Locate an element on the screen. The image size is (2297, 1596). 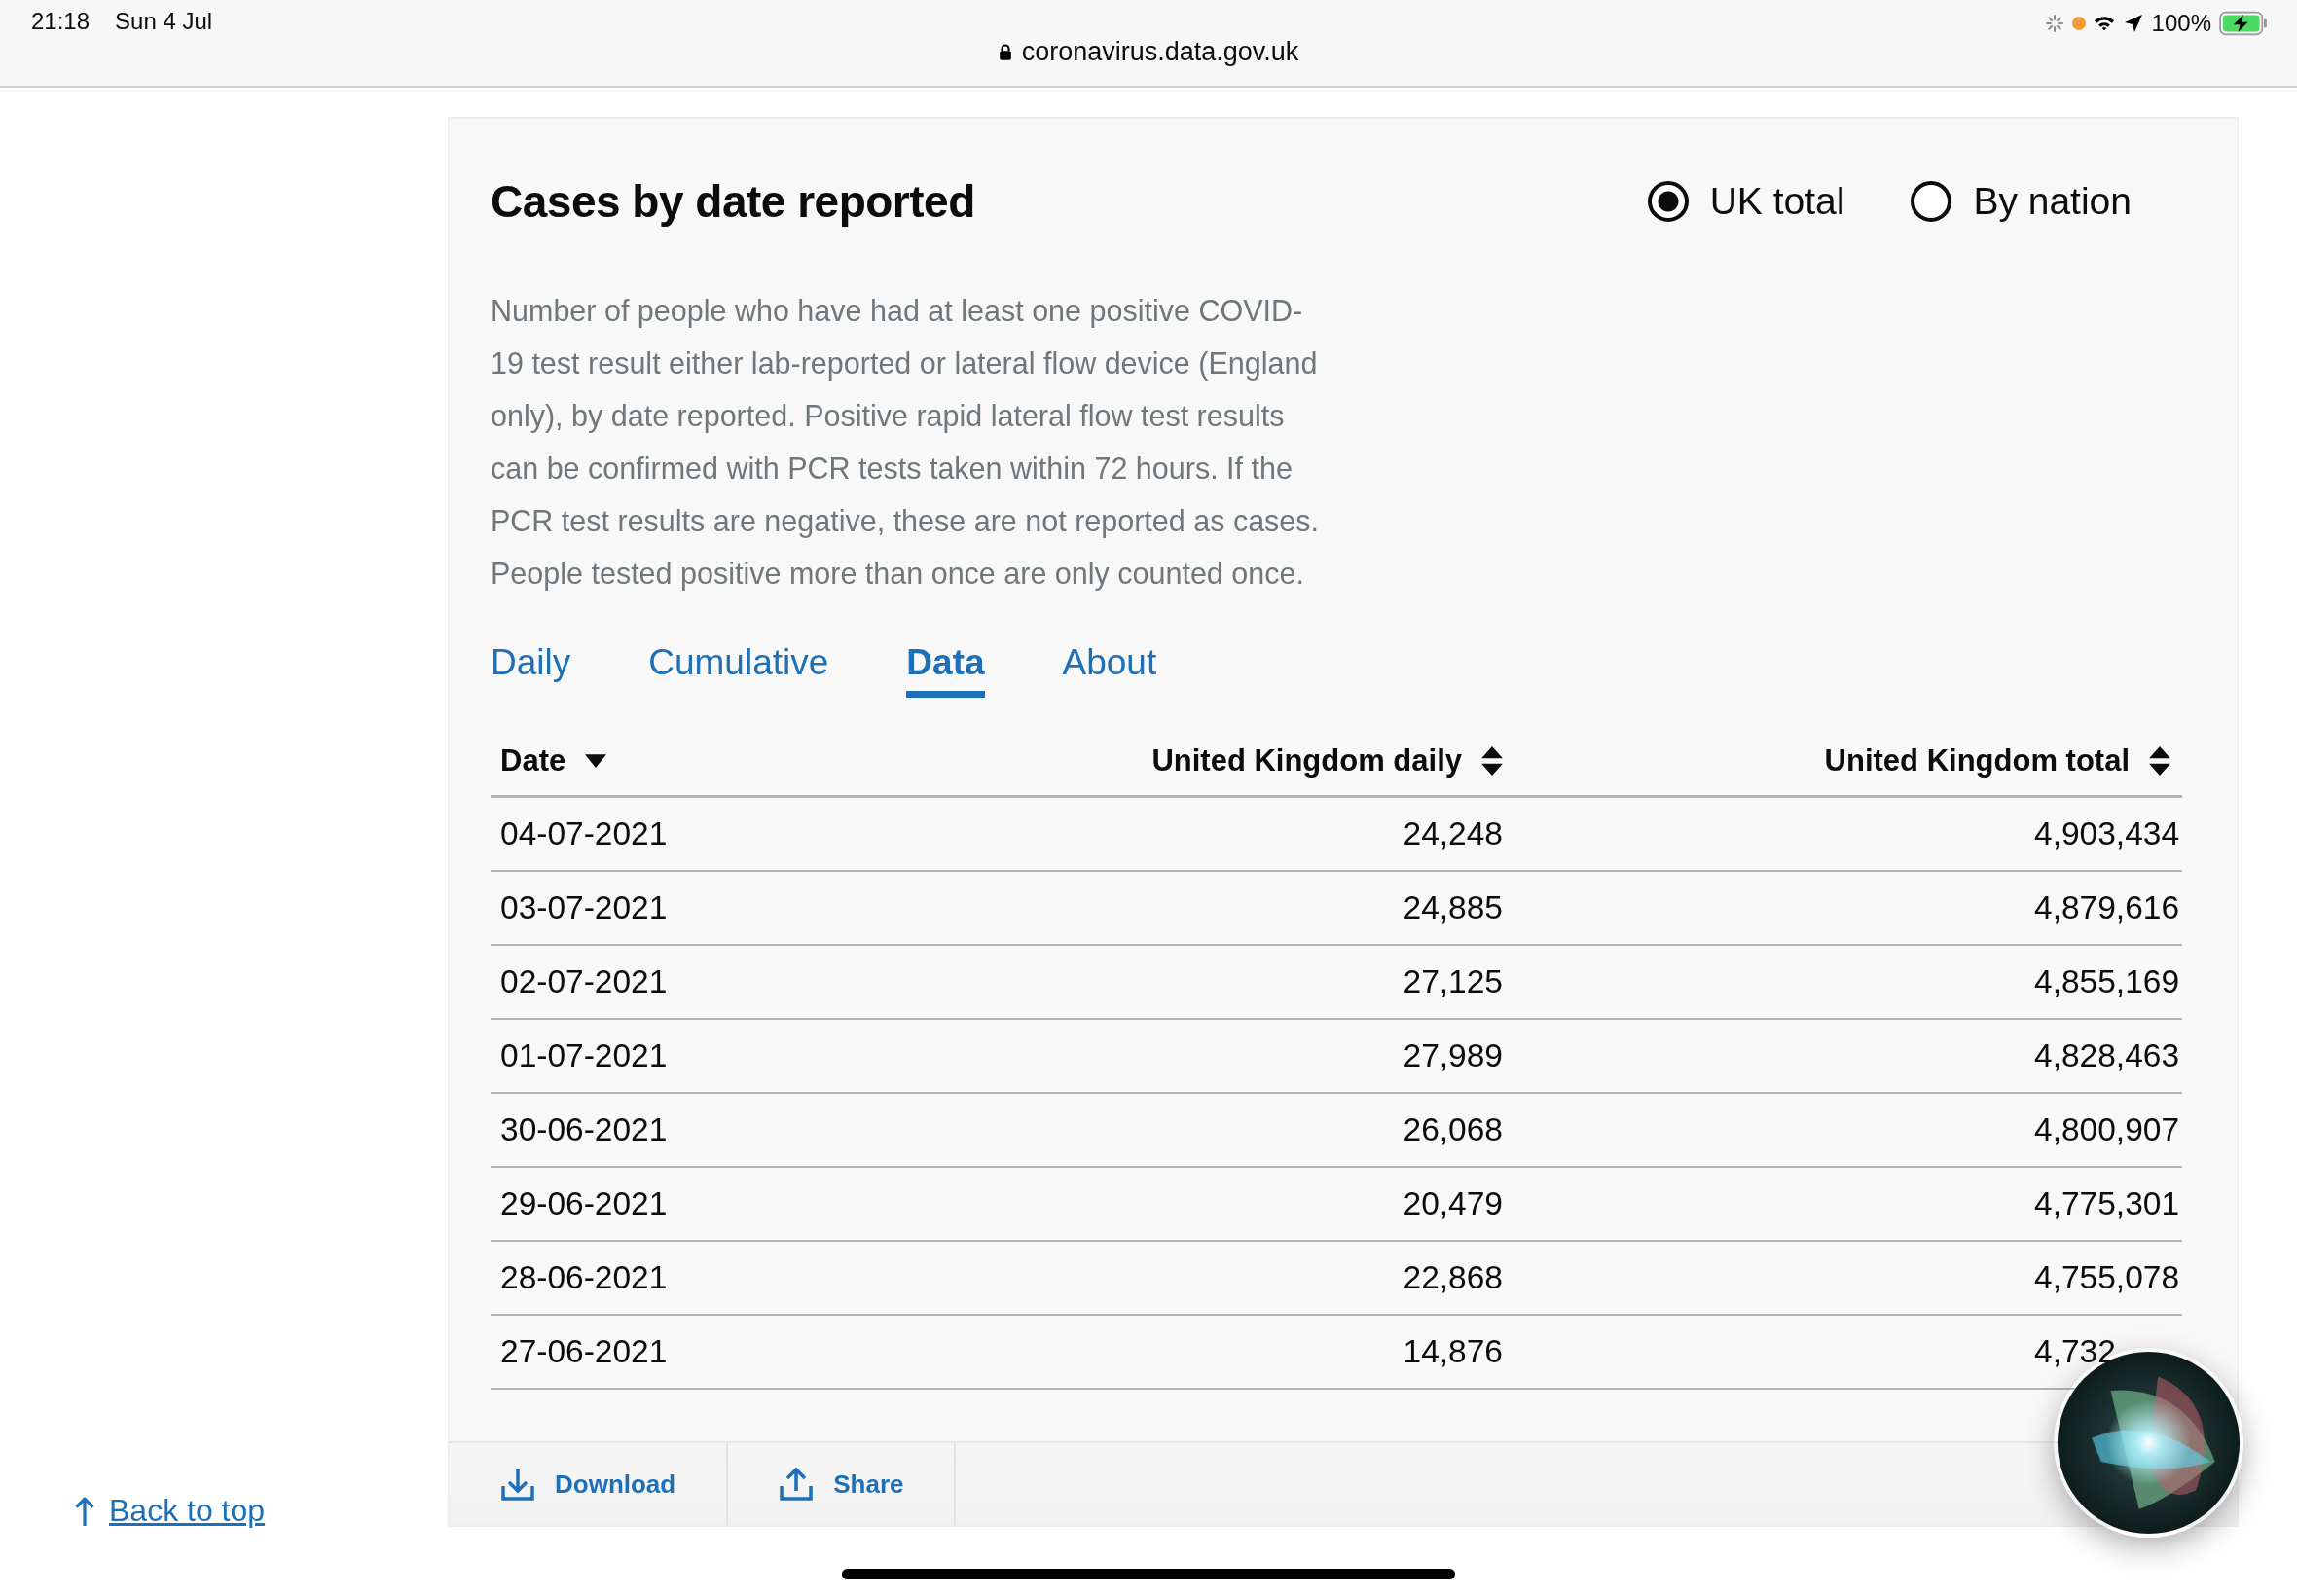
indicator-dot-icon is located at coordinates (2078, 23).